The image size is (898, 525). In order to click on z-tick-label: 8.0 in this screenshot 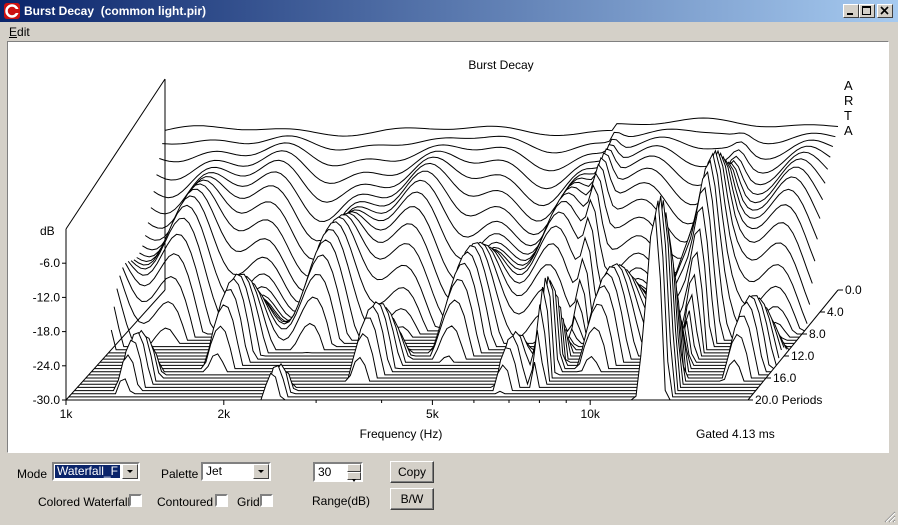, I will do `click(817, 334)`.